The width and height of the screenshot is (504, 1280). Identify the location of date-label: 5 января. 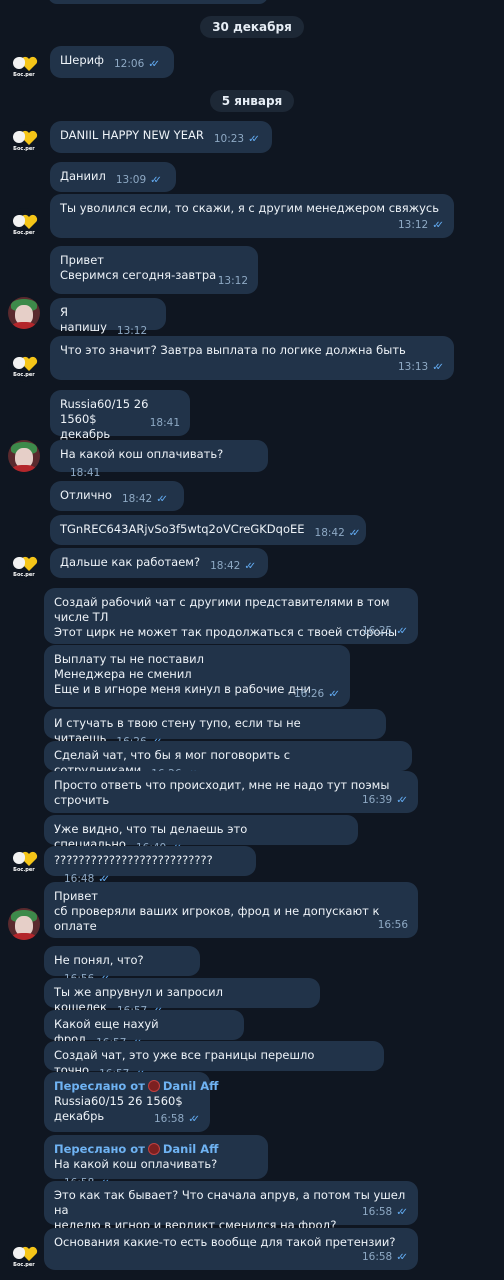
(252, 101).